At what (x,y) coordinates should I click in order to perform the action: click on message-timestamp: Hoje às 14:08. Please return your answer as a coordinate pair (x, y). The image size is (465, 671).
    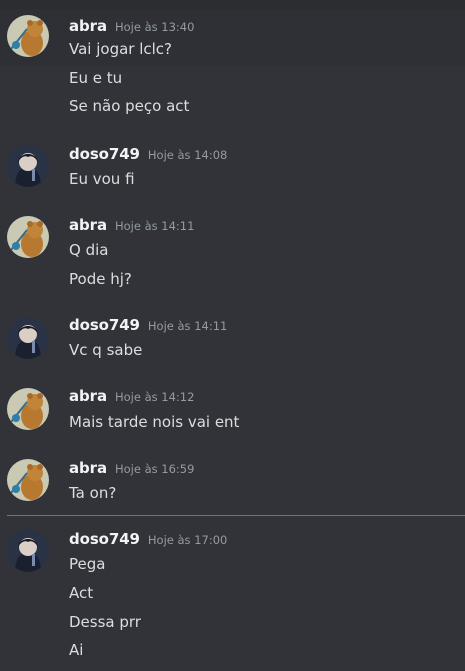
    Looking at the image, I should click on (187, 155).